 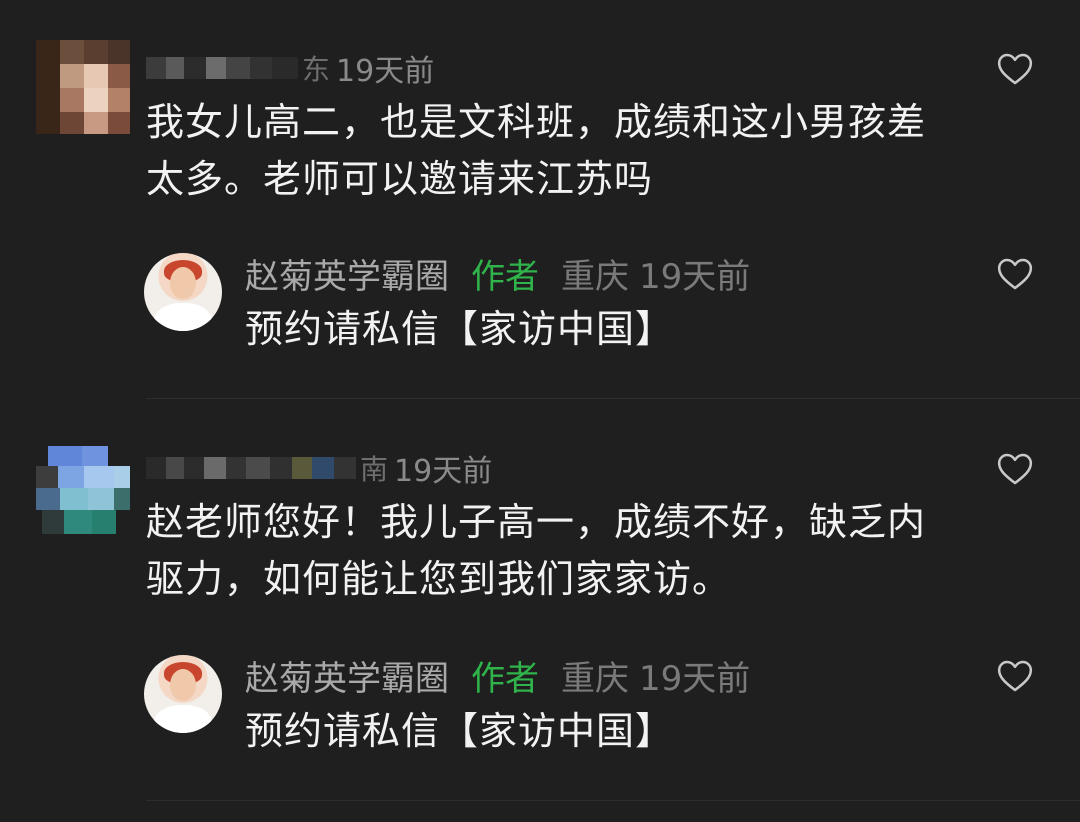 I want to click on comment-text-line: 驱力，如何能让您到我们家家访。, so click(x=439, y=579).